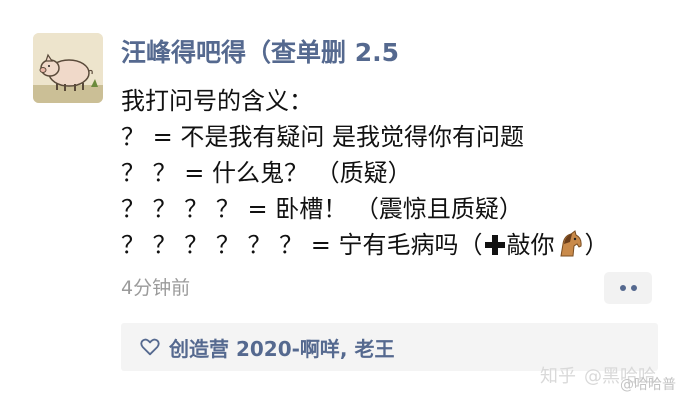  I want to click on more-button, so click(628, 288).